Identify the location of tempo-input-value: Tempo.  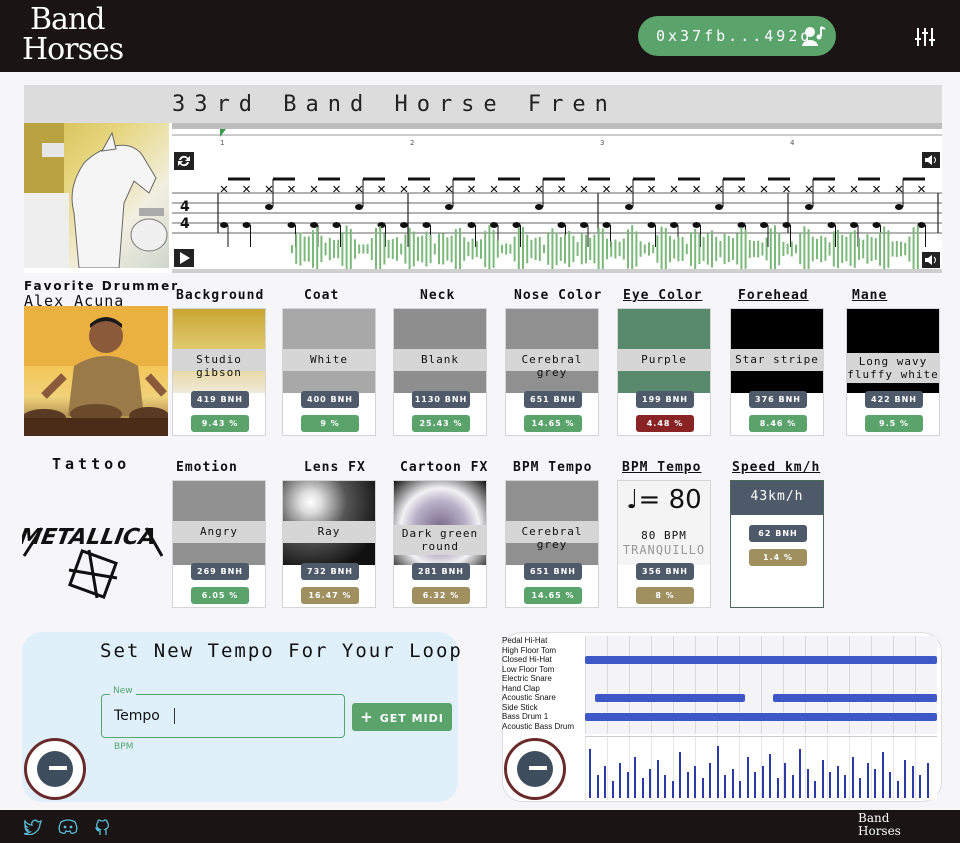
(137, 716).